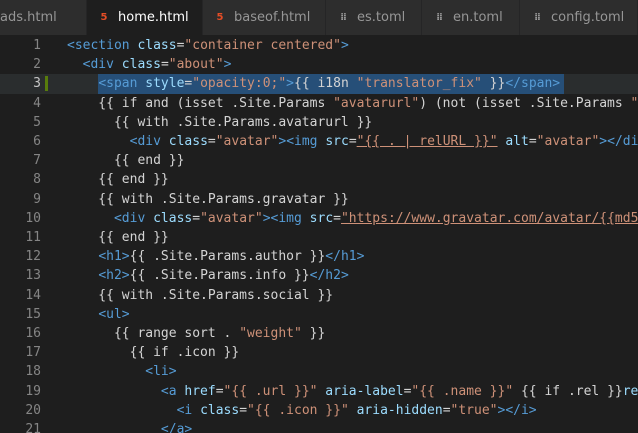  What do you see at coordinates (200, 295) in the screenshot?
I see `code-text: {{ with .Site.Params.social }}` at bounding box center [200, 295].